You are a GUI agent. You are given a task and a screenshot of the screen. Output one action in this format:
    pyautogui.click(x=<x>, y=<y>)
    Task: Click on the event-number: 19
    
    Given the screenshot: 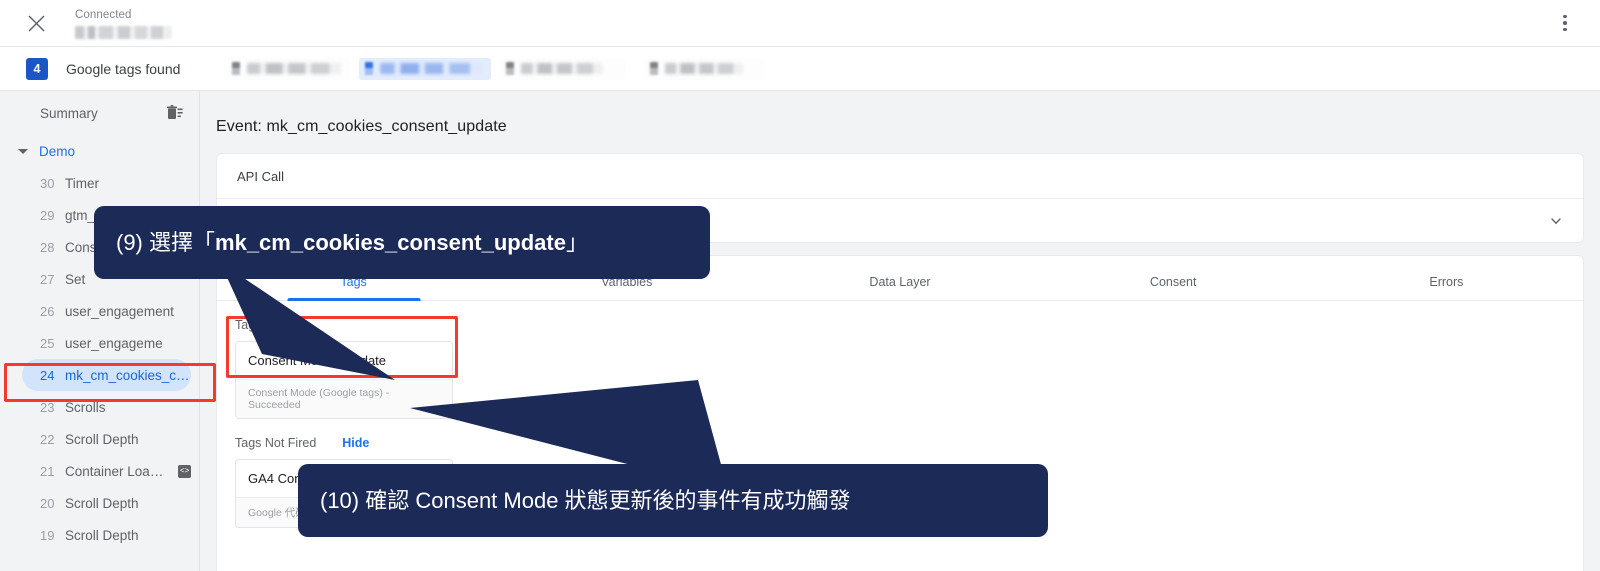 What is the action you would take?
    pyautogui.click(x=47, y=535)
    